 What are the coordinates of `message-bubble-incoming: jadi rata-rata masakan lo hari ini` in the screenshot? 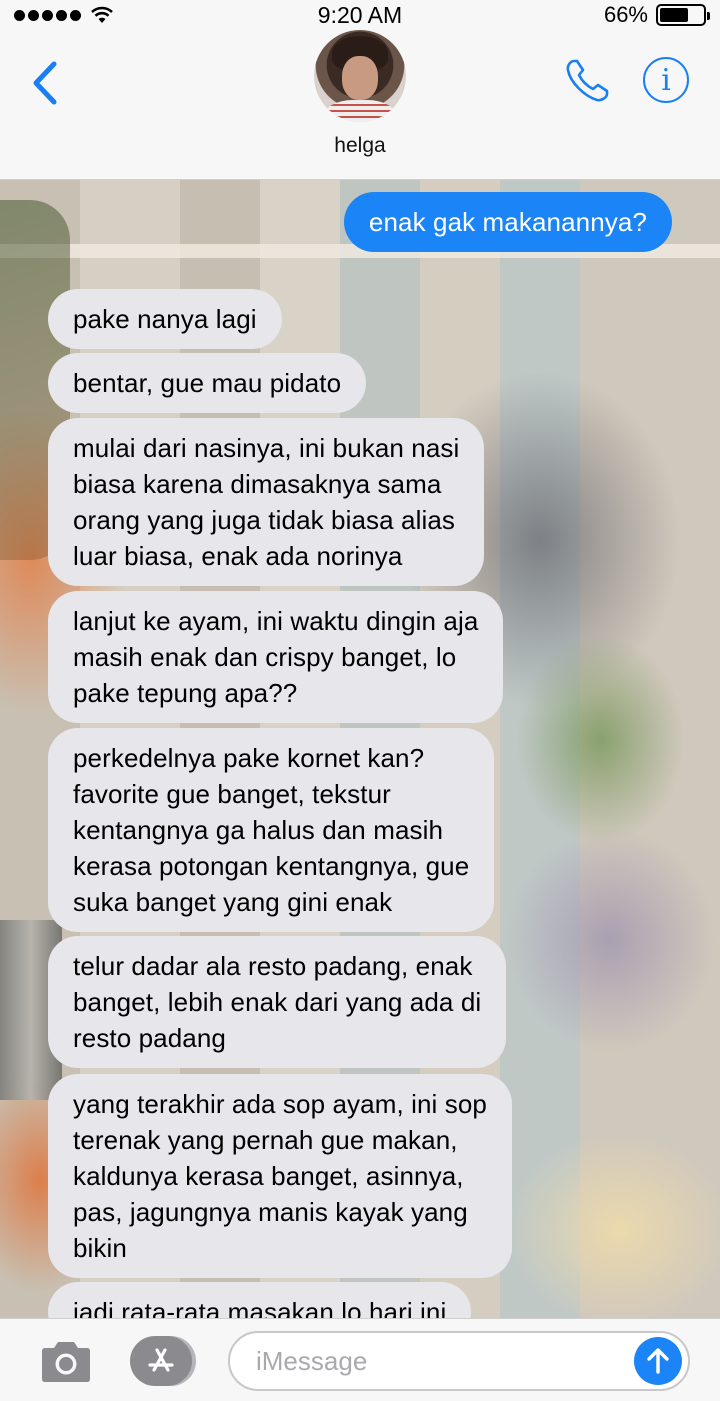 It's located at (260, 1300).